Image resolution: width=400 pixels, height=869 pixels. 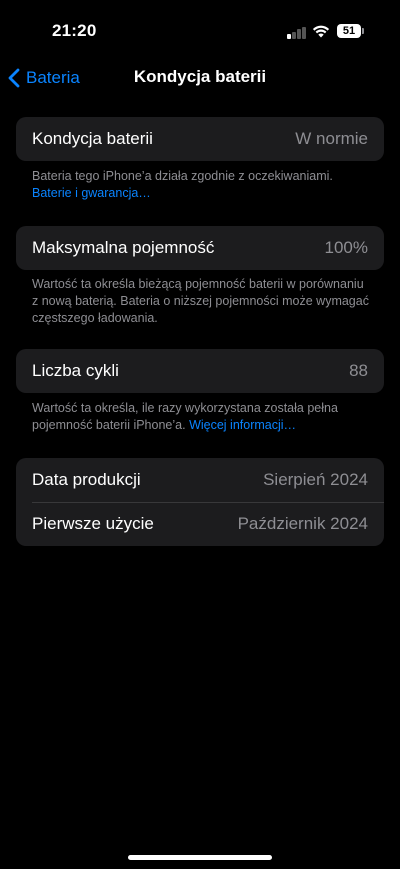 I want to click on manufacture-date-value: Sierpień 2024, so click(x=315, y=479).